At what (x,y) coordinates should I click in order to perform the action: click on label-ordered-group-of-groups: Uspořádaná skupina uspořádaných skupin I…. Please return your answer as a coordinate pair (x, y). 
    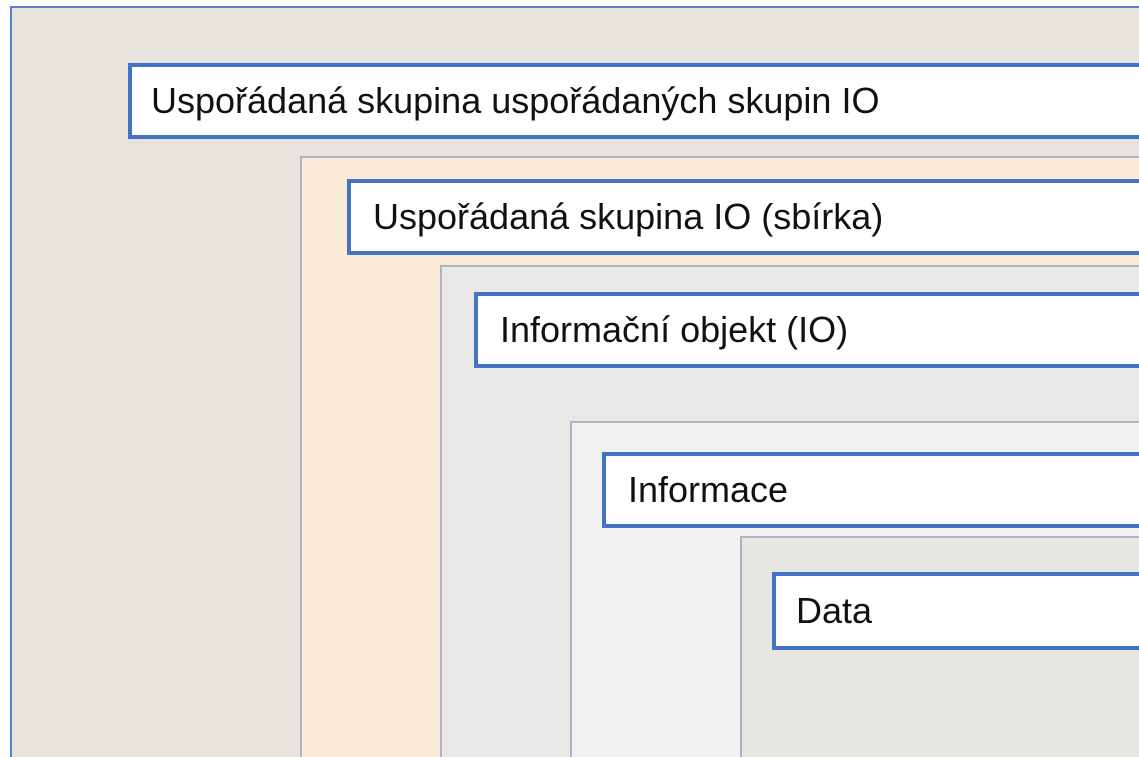
    Looking at the image, I should click on (633, 101).